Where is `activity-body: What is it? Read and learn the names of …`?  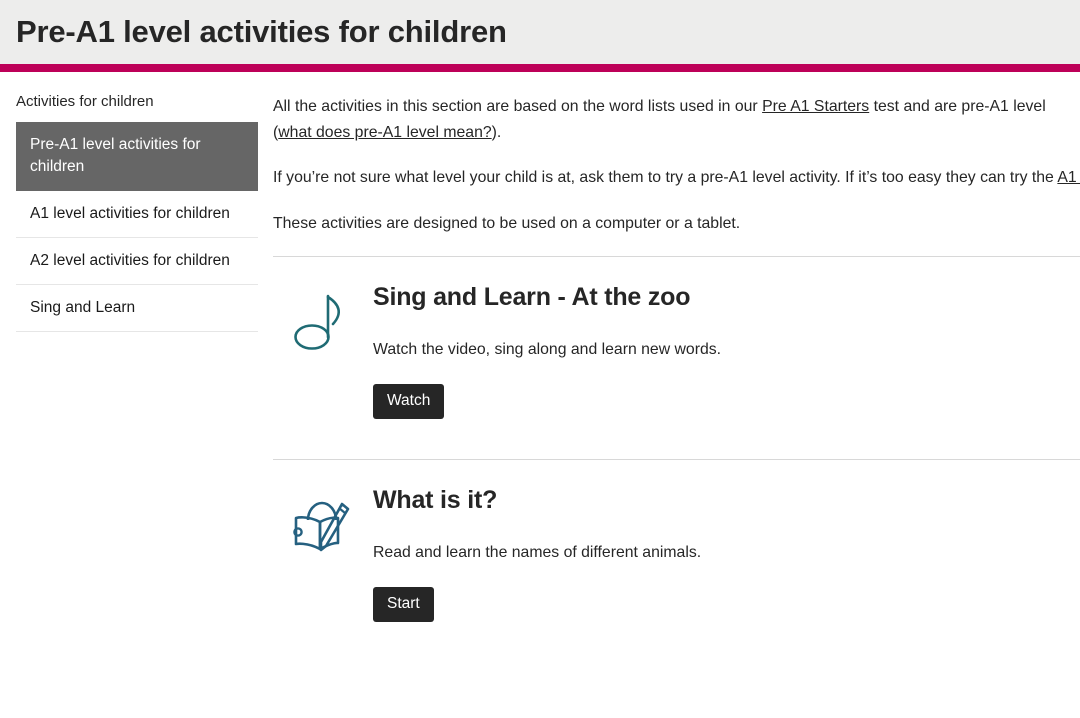
activity-body: What is it? Read and learn the names of … is located at coordinates (724, 554).